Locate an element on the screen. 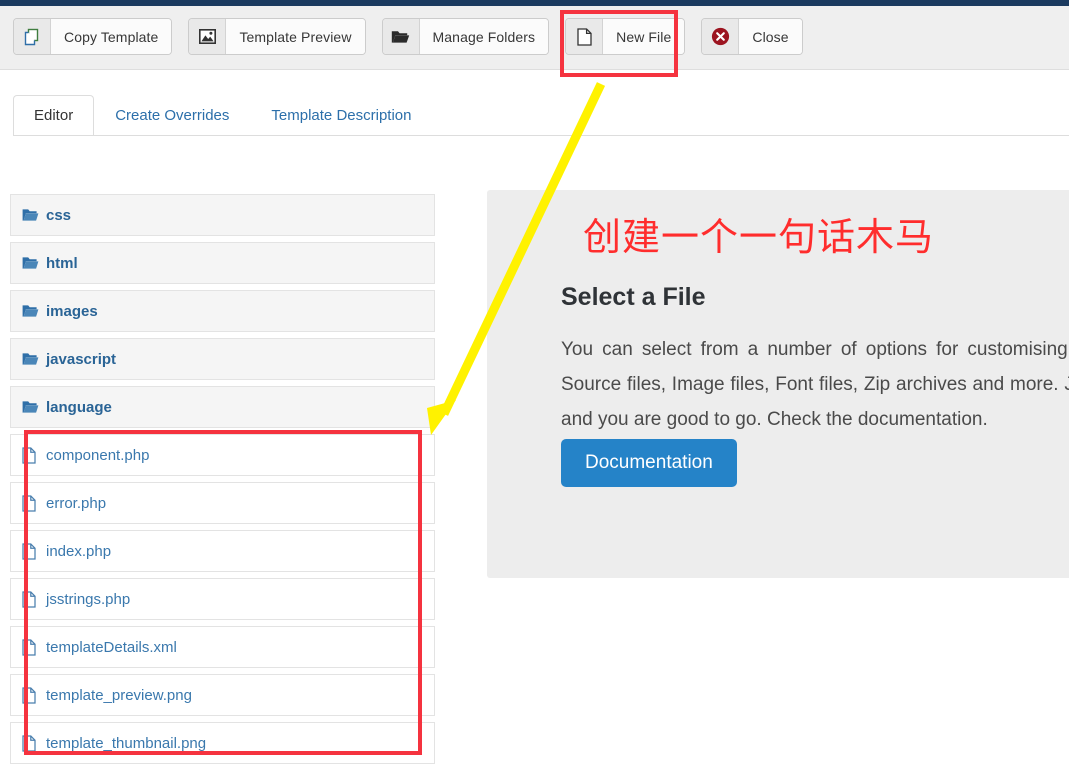  file-item-jsstrings-php: jsstrings.php is located at coordinates (222, 599).